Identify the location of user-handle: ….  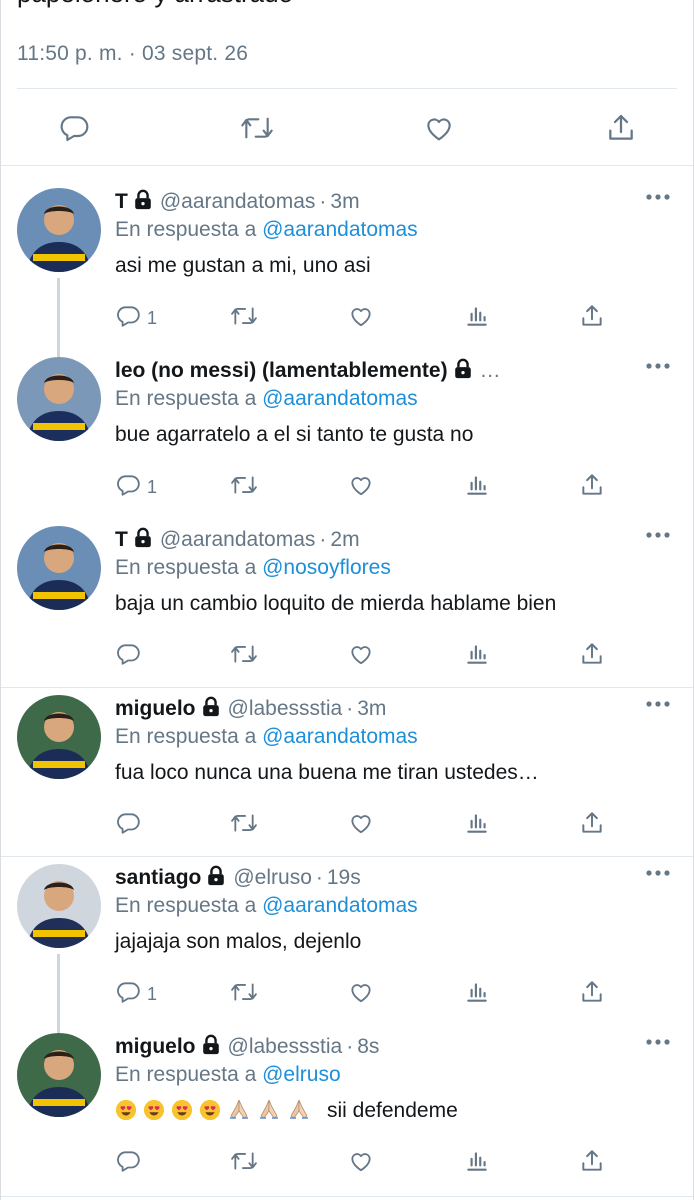
(490, 370).